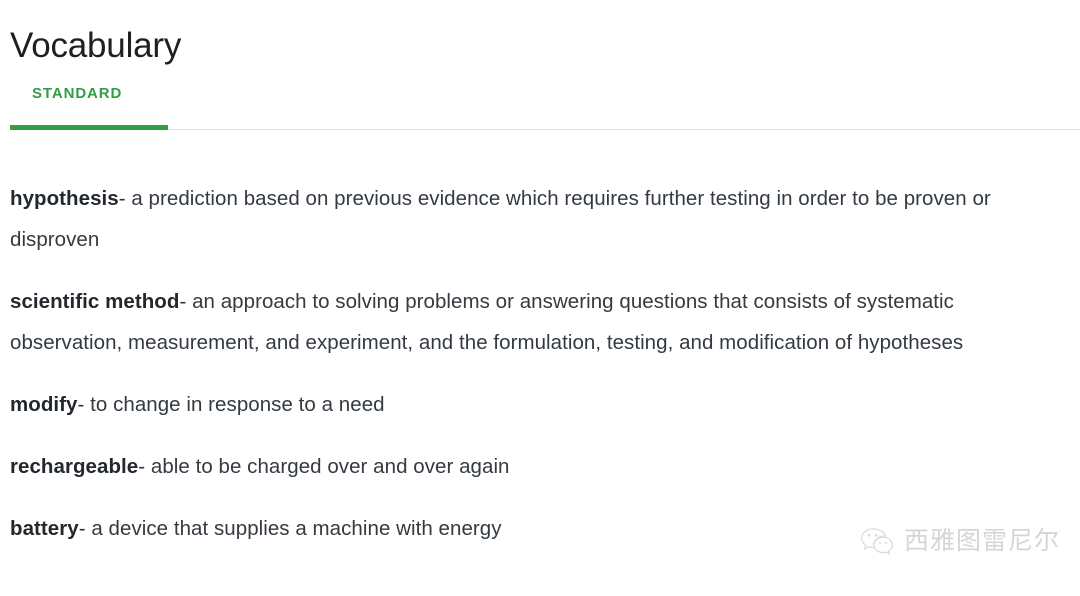 Image resolution: width=1080 pixels, height=596 pixels. What do you see at coordinates (89, 127) in the screenshot?
I see `tab-active-indicator` at bounding box center [89, 127].